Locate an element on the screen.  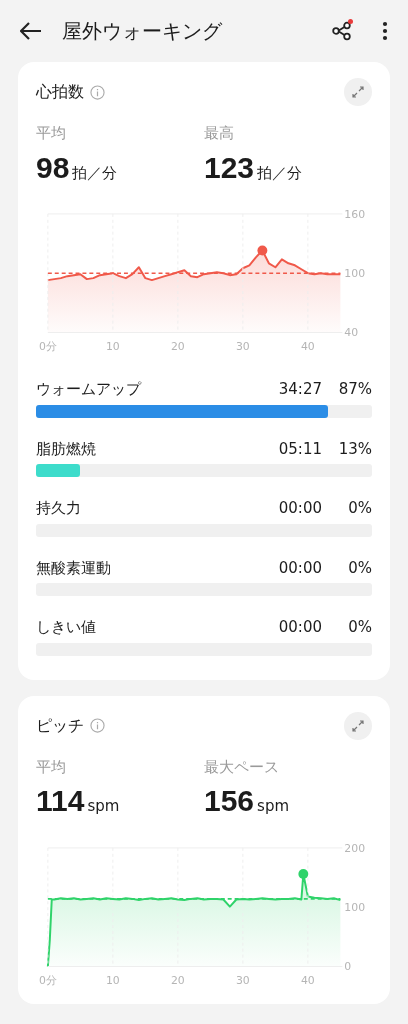
zone-name: しきい値 is located at coordinates (66, 628).